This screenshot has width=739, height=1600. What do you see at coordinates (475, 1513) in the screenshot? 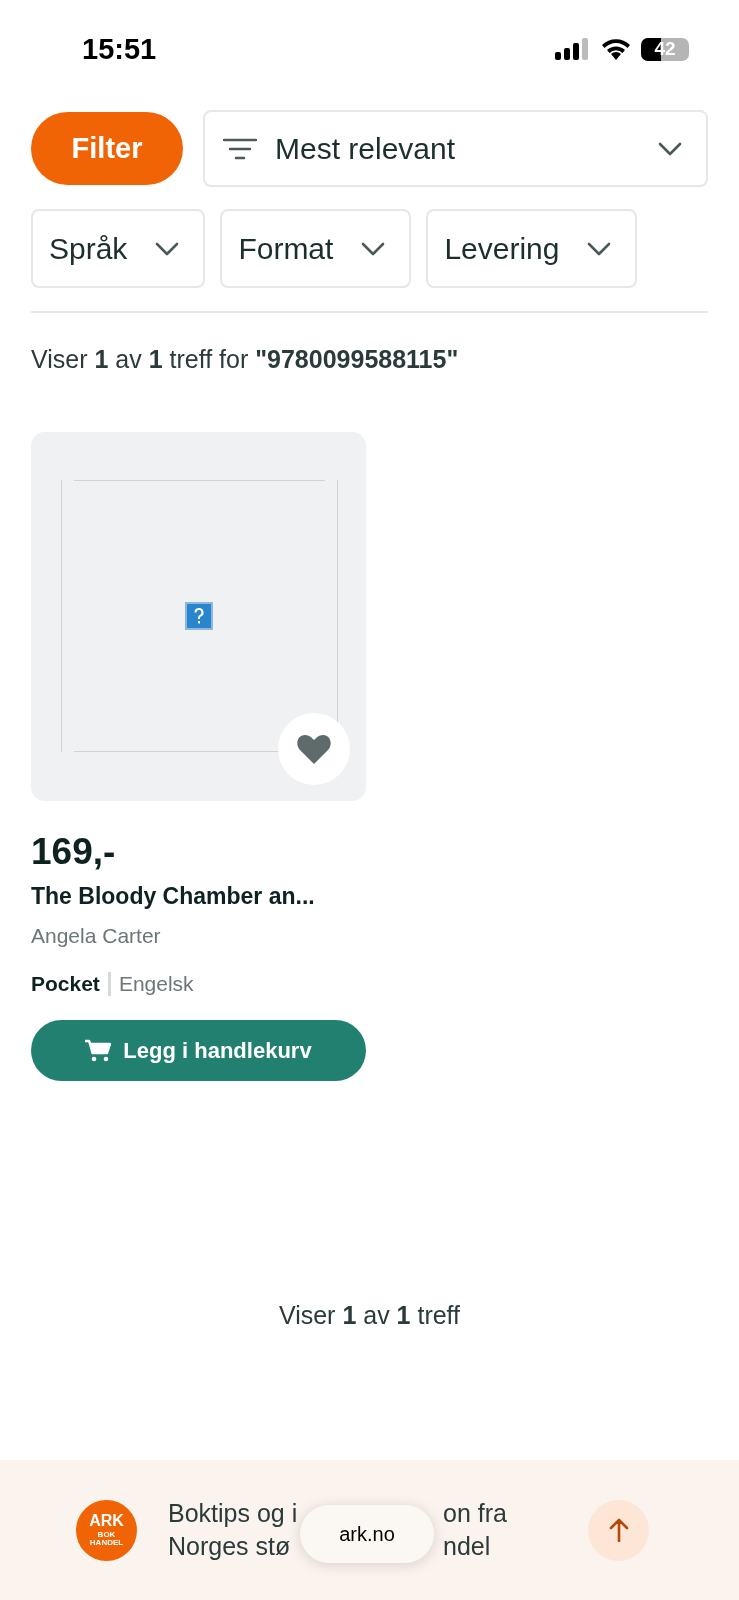
I see `banner-text: on fra` at bounding box center [475, 1513].